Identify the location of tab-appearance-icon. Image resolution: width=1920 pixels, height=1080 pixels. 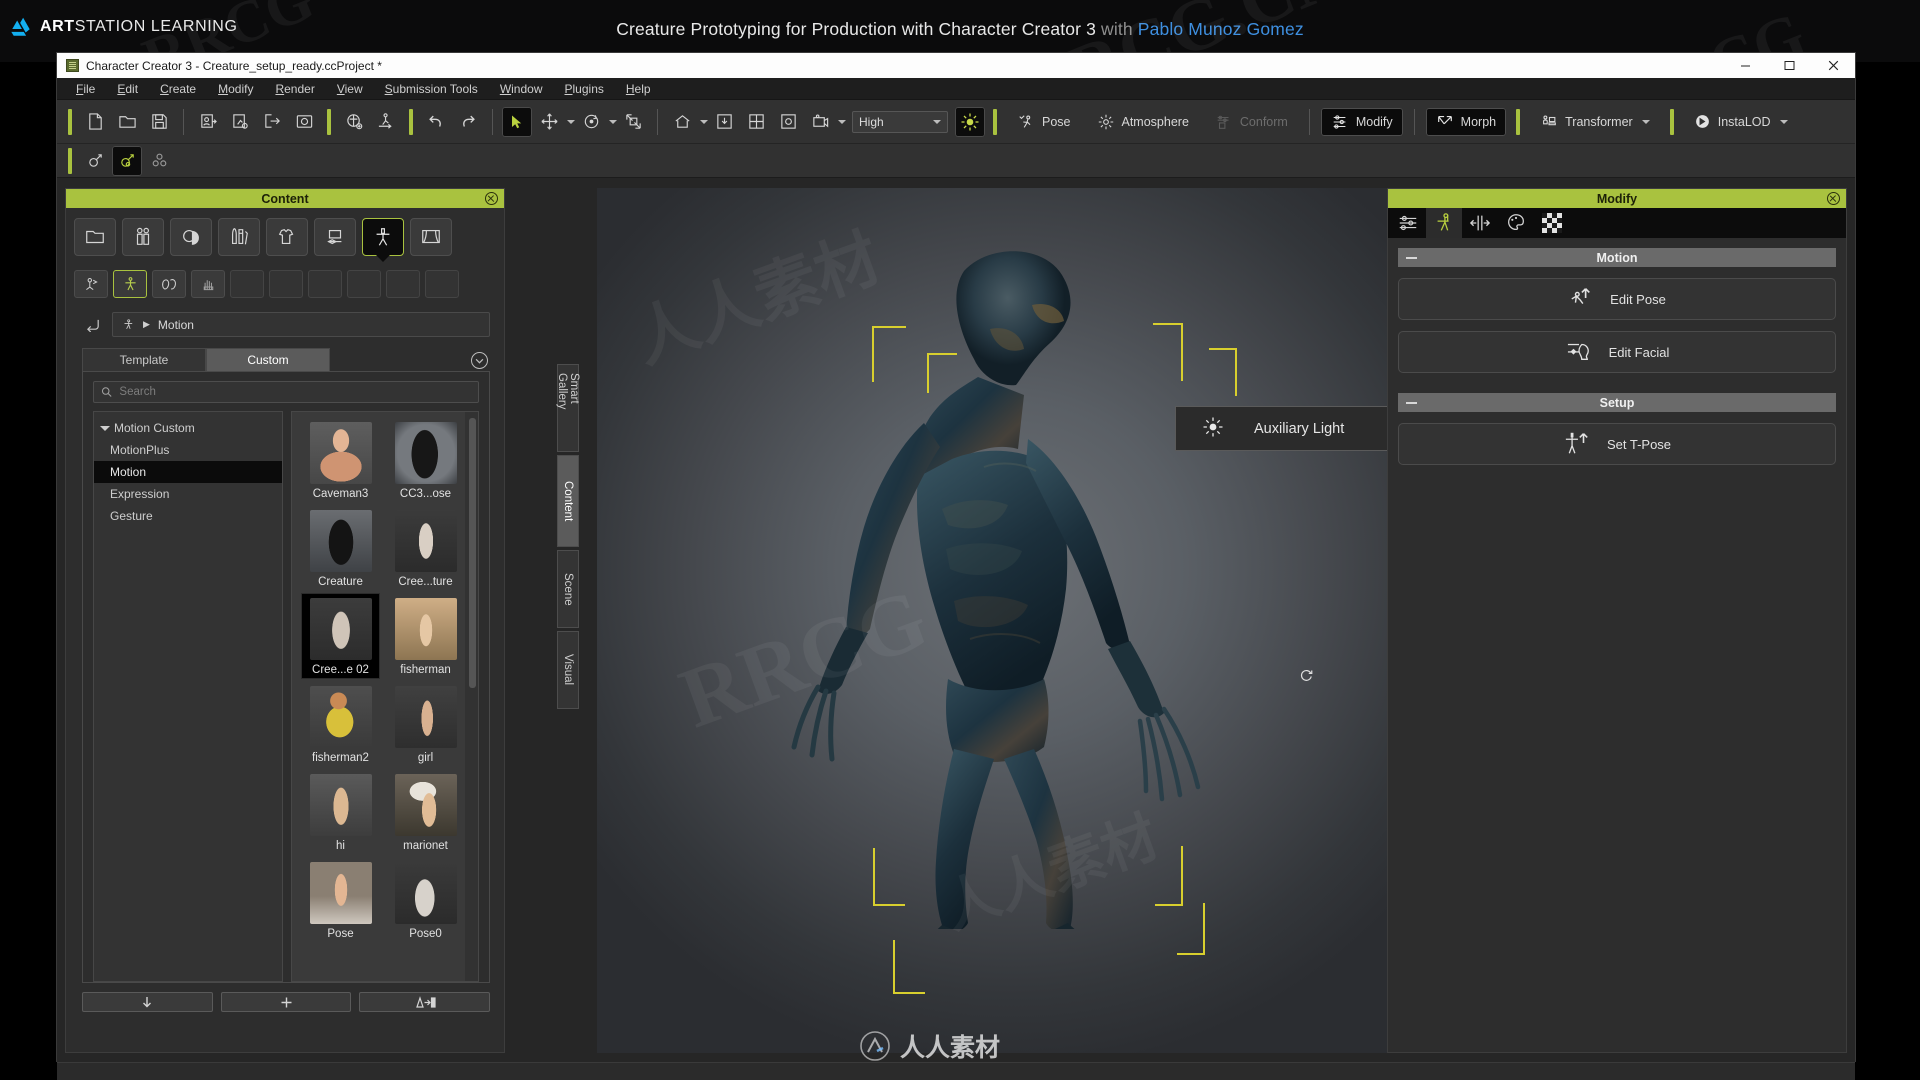
(1516, 223).